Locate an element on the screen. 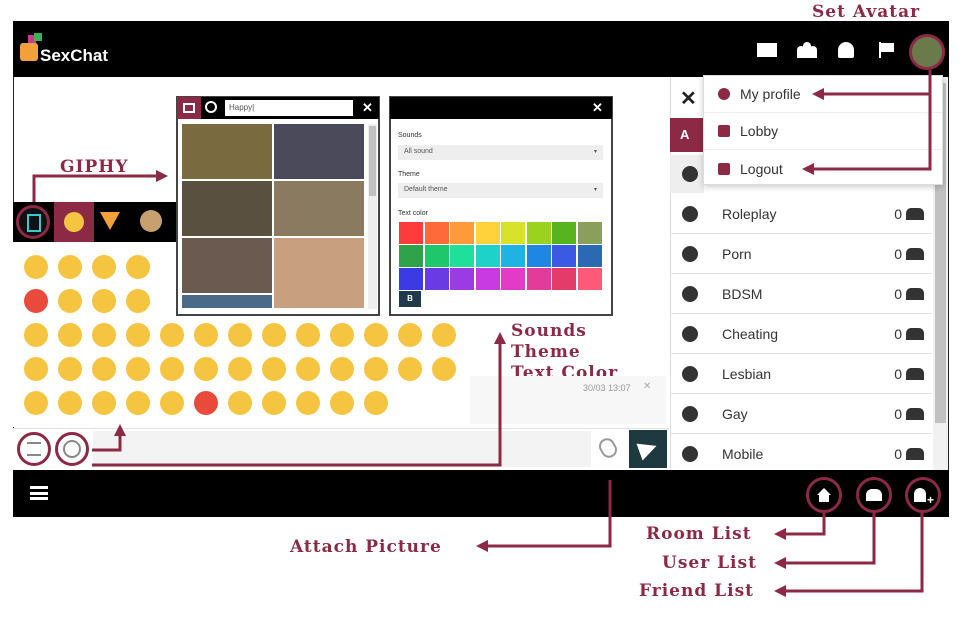 Image resolution: width=962 pixels, height=617 pixels. annotation-attach-picture: Attach Picture is located at coordinates (366, 547).